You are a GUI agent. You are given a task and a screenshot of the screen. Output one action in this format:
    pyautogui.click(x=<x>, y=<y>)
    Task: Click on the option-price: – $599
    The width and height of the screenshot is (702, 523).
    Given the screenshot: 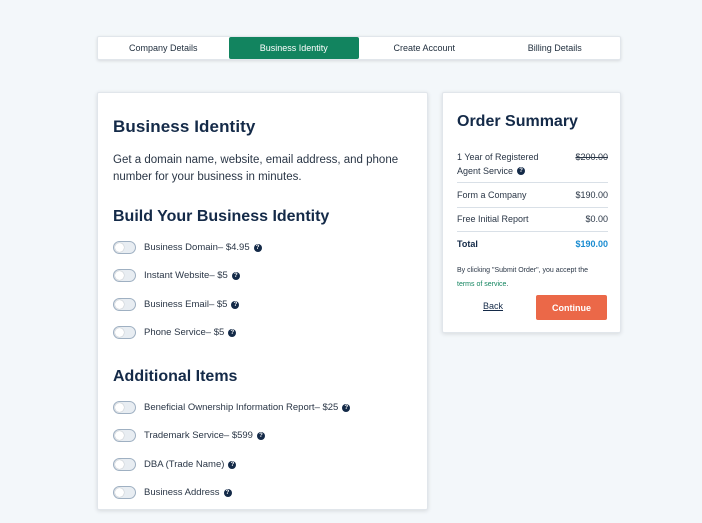 What is the action you would take?
    pyautogui.click(x=238, y=435)
    